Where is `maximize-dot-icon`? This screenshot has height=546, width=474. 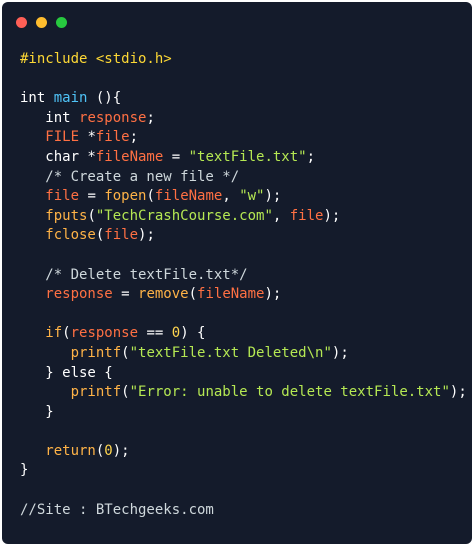 maximize-dot-icon is located at coordinates (61, 22).